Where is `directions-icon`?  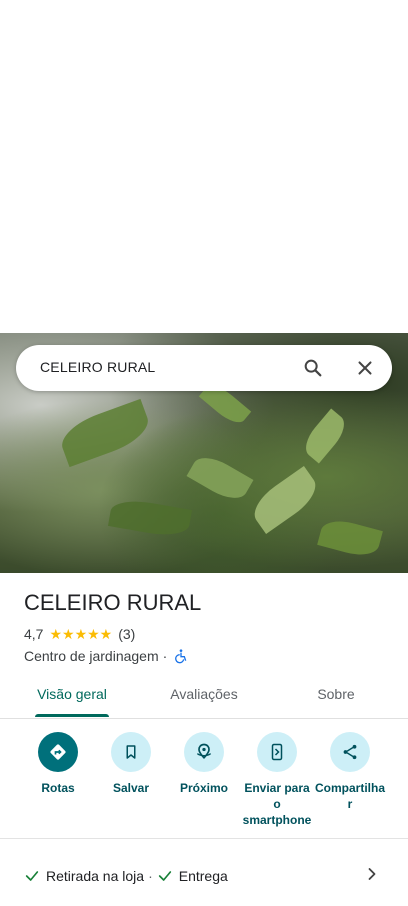
directions-icon is located at coordinates (58, 752).